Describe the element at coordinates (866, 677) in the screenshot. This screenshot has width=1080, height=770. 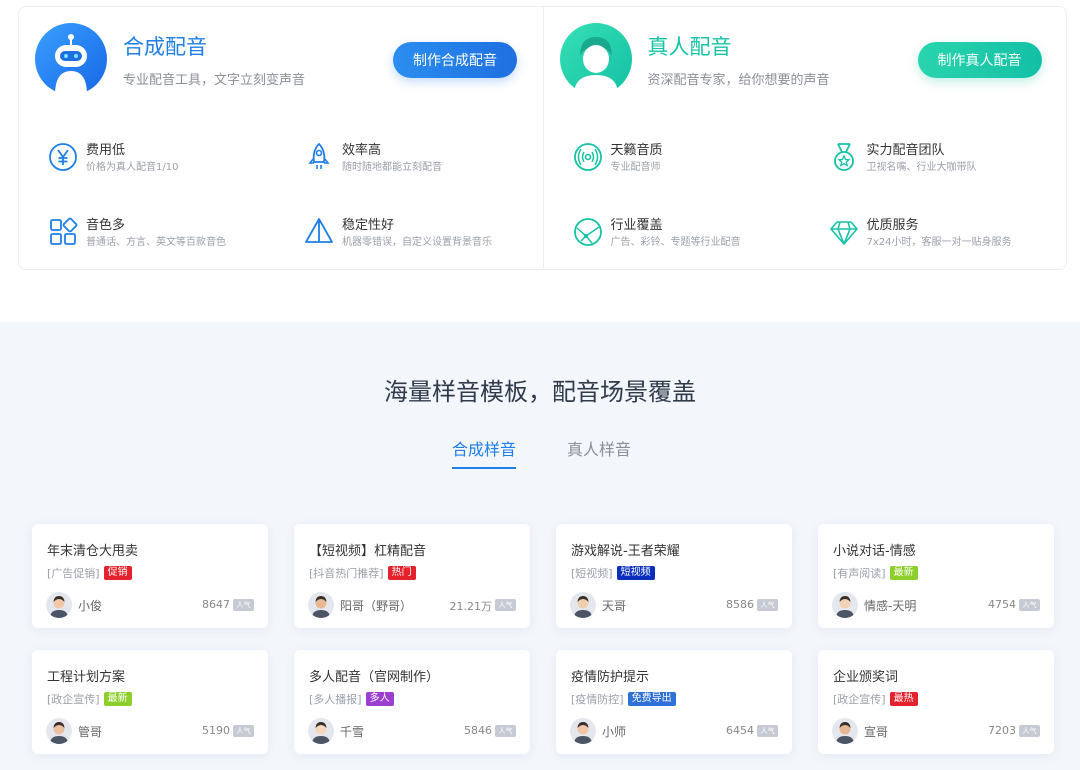
I see `card-title: 企业颁奖词` at that location.